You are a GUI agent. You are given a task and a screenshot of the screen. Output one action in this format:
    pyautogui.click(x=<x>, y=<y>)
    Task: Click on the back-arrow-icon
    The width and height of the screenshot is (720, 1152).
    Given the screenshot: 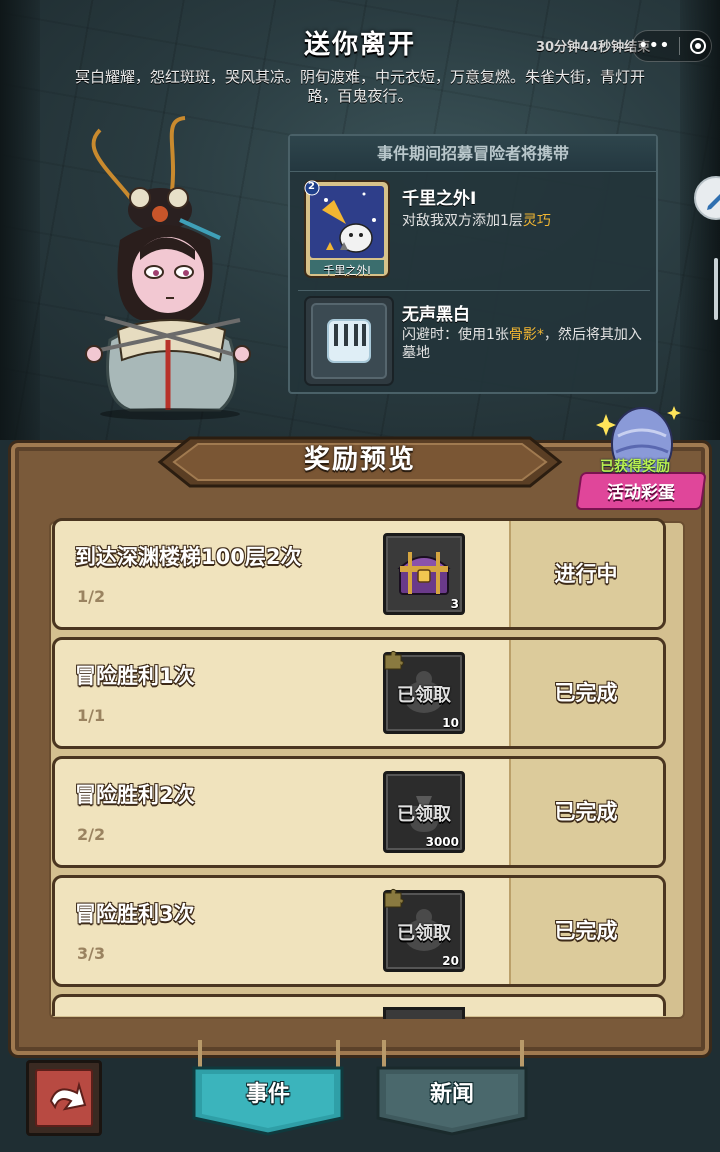 What is the action you would take?
    pyautogui.click(x=68, y=1096)
    